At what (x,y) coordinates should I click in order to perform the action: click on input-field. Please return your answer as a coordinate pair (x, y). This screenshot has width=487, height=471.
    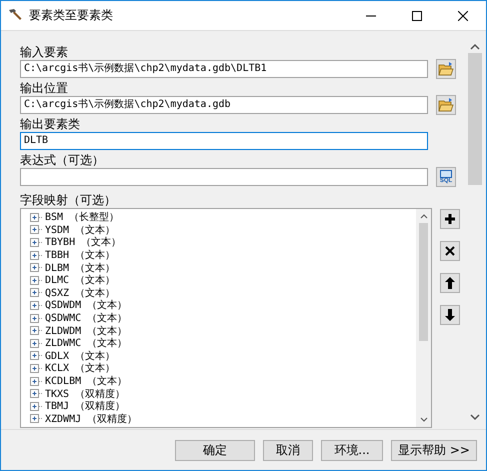
    Looking at the image, I should click on (224, 177).